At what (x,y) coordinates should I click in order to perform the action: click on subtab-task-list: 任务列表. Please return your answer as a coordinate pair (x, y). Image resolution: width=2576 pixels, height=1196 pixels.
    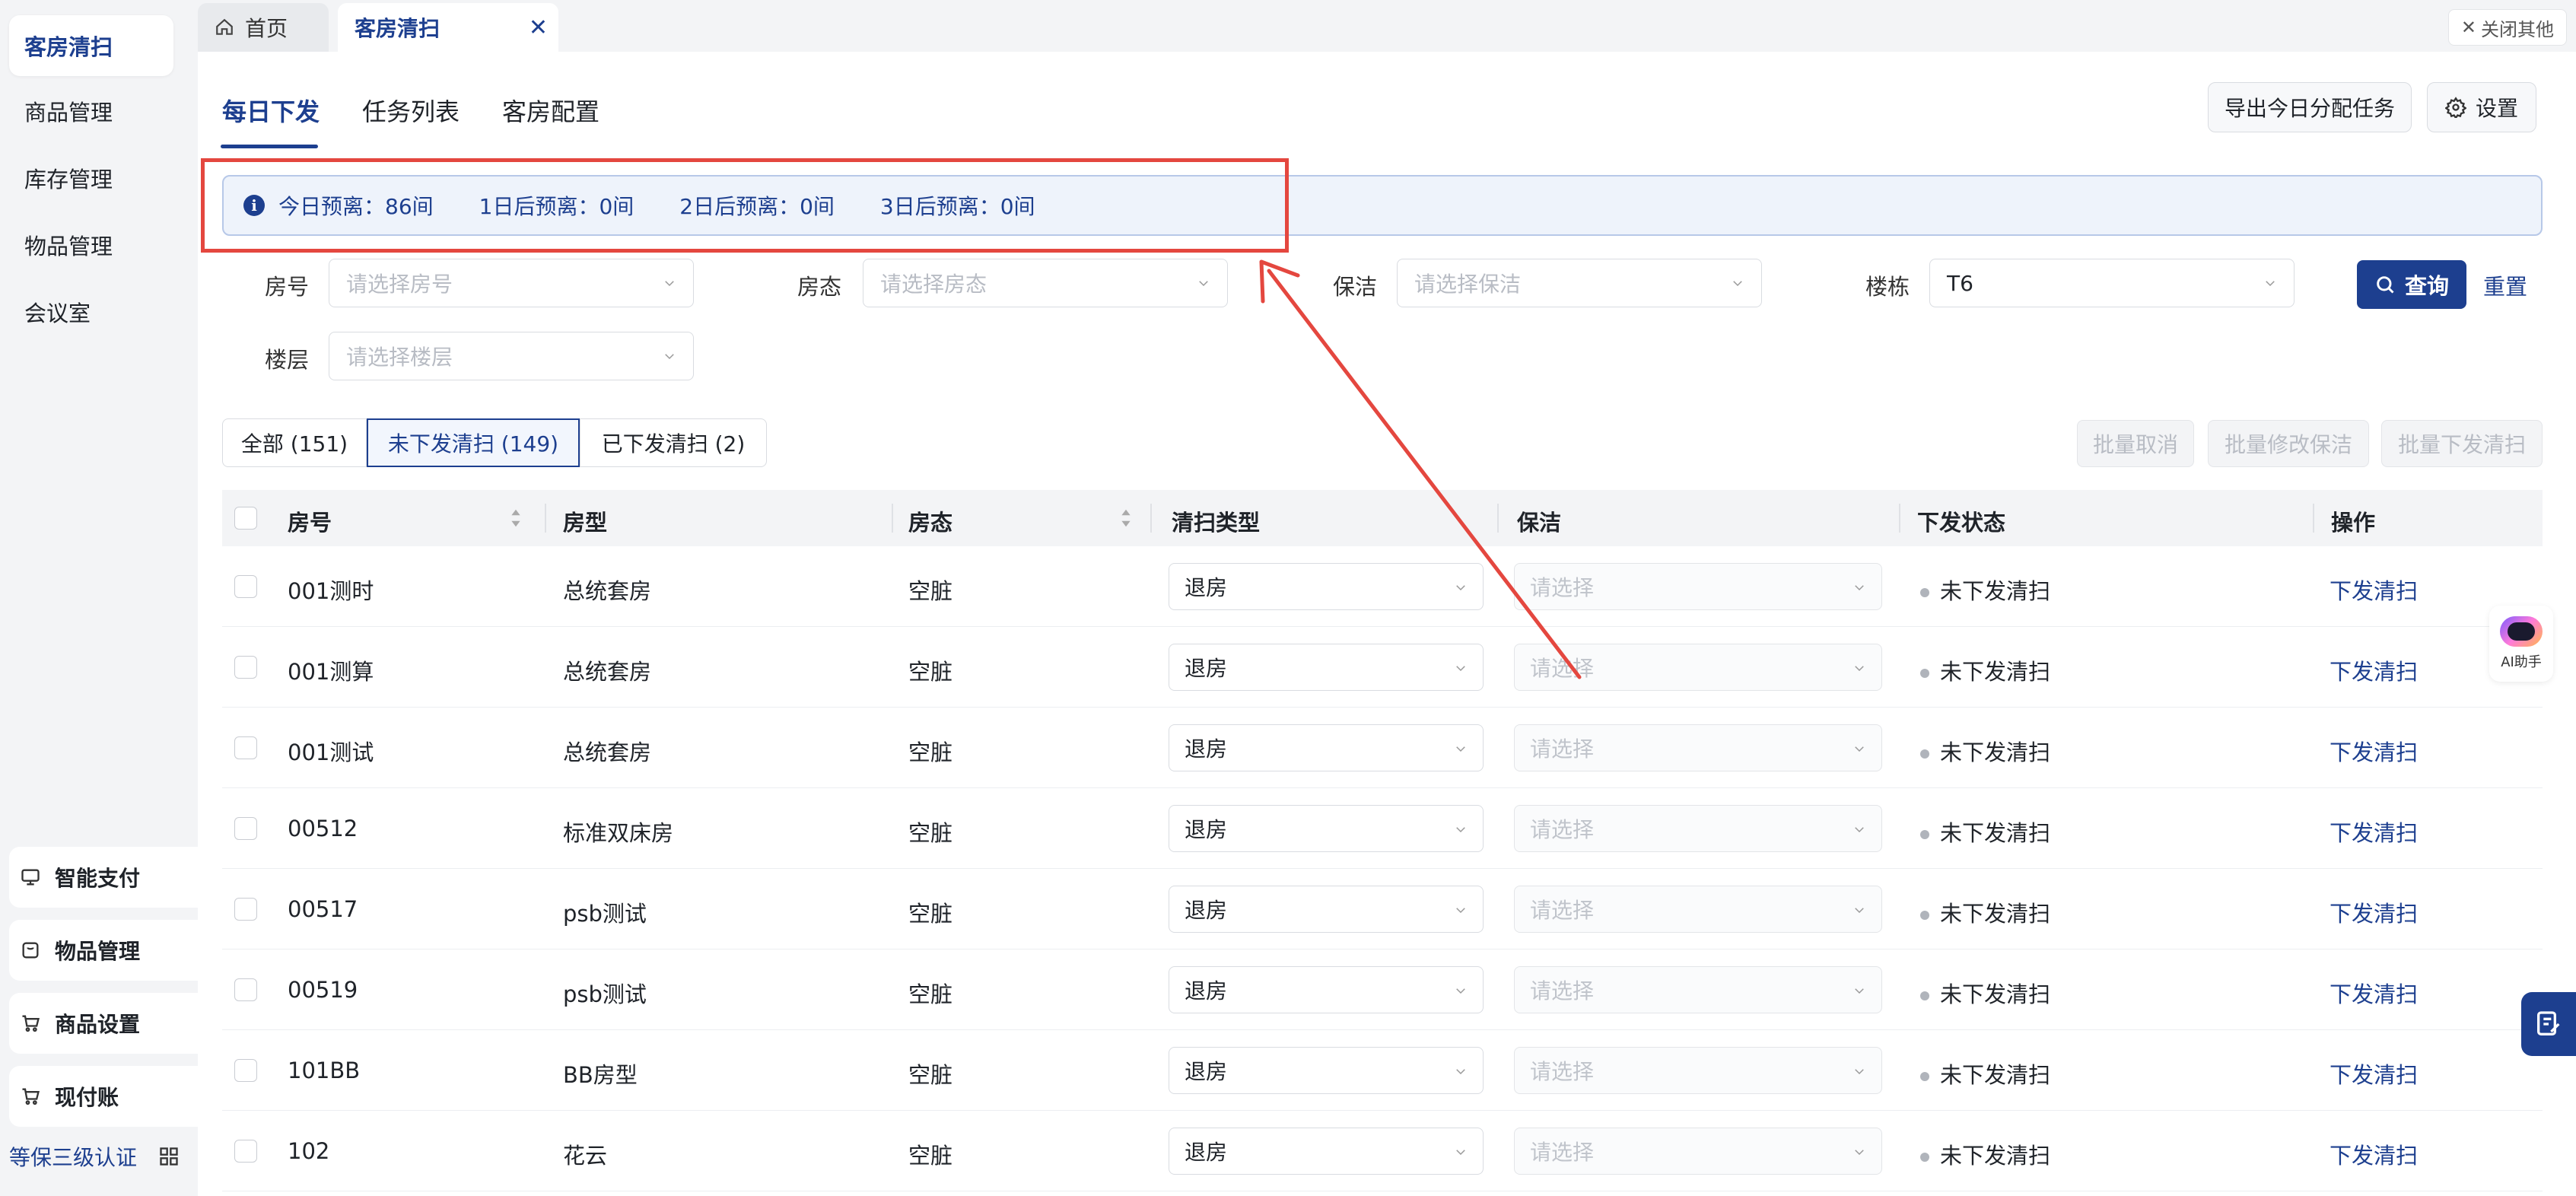
    Looking at the image, I should click on (411, 111).